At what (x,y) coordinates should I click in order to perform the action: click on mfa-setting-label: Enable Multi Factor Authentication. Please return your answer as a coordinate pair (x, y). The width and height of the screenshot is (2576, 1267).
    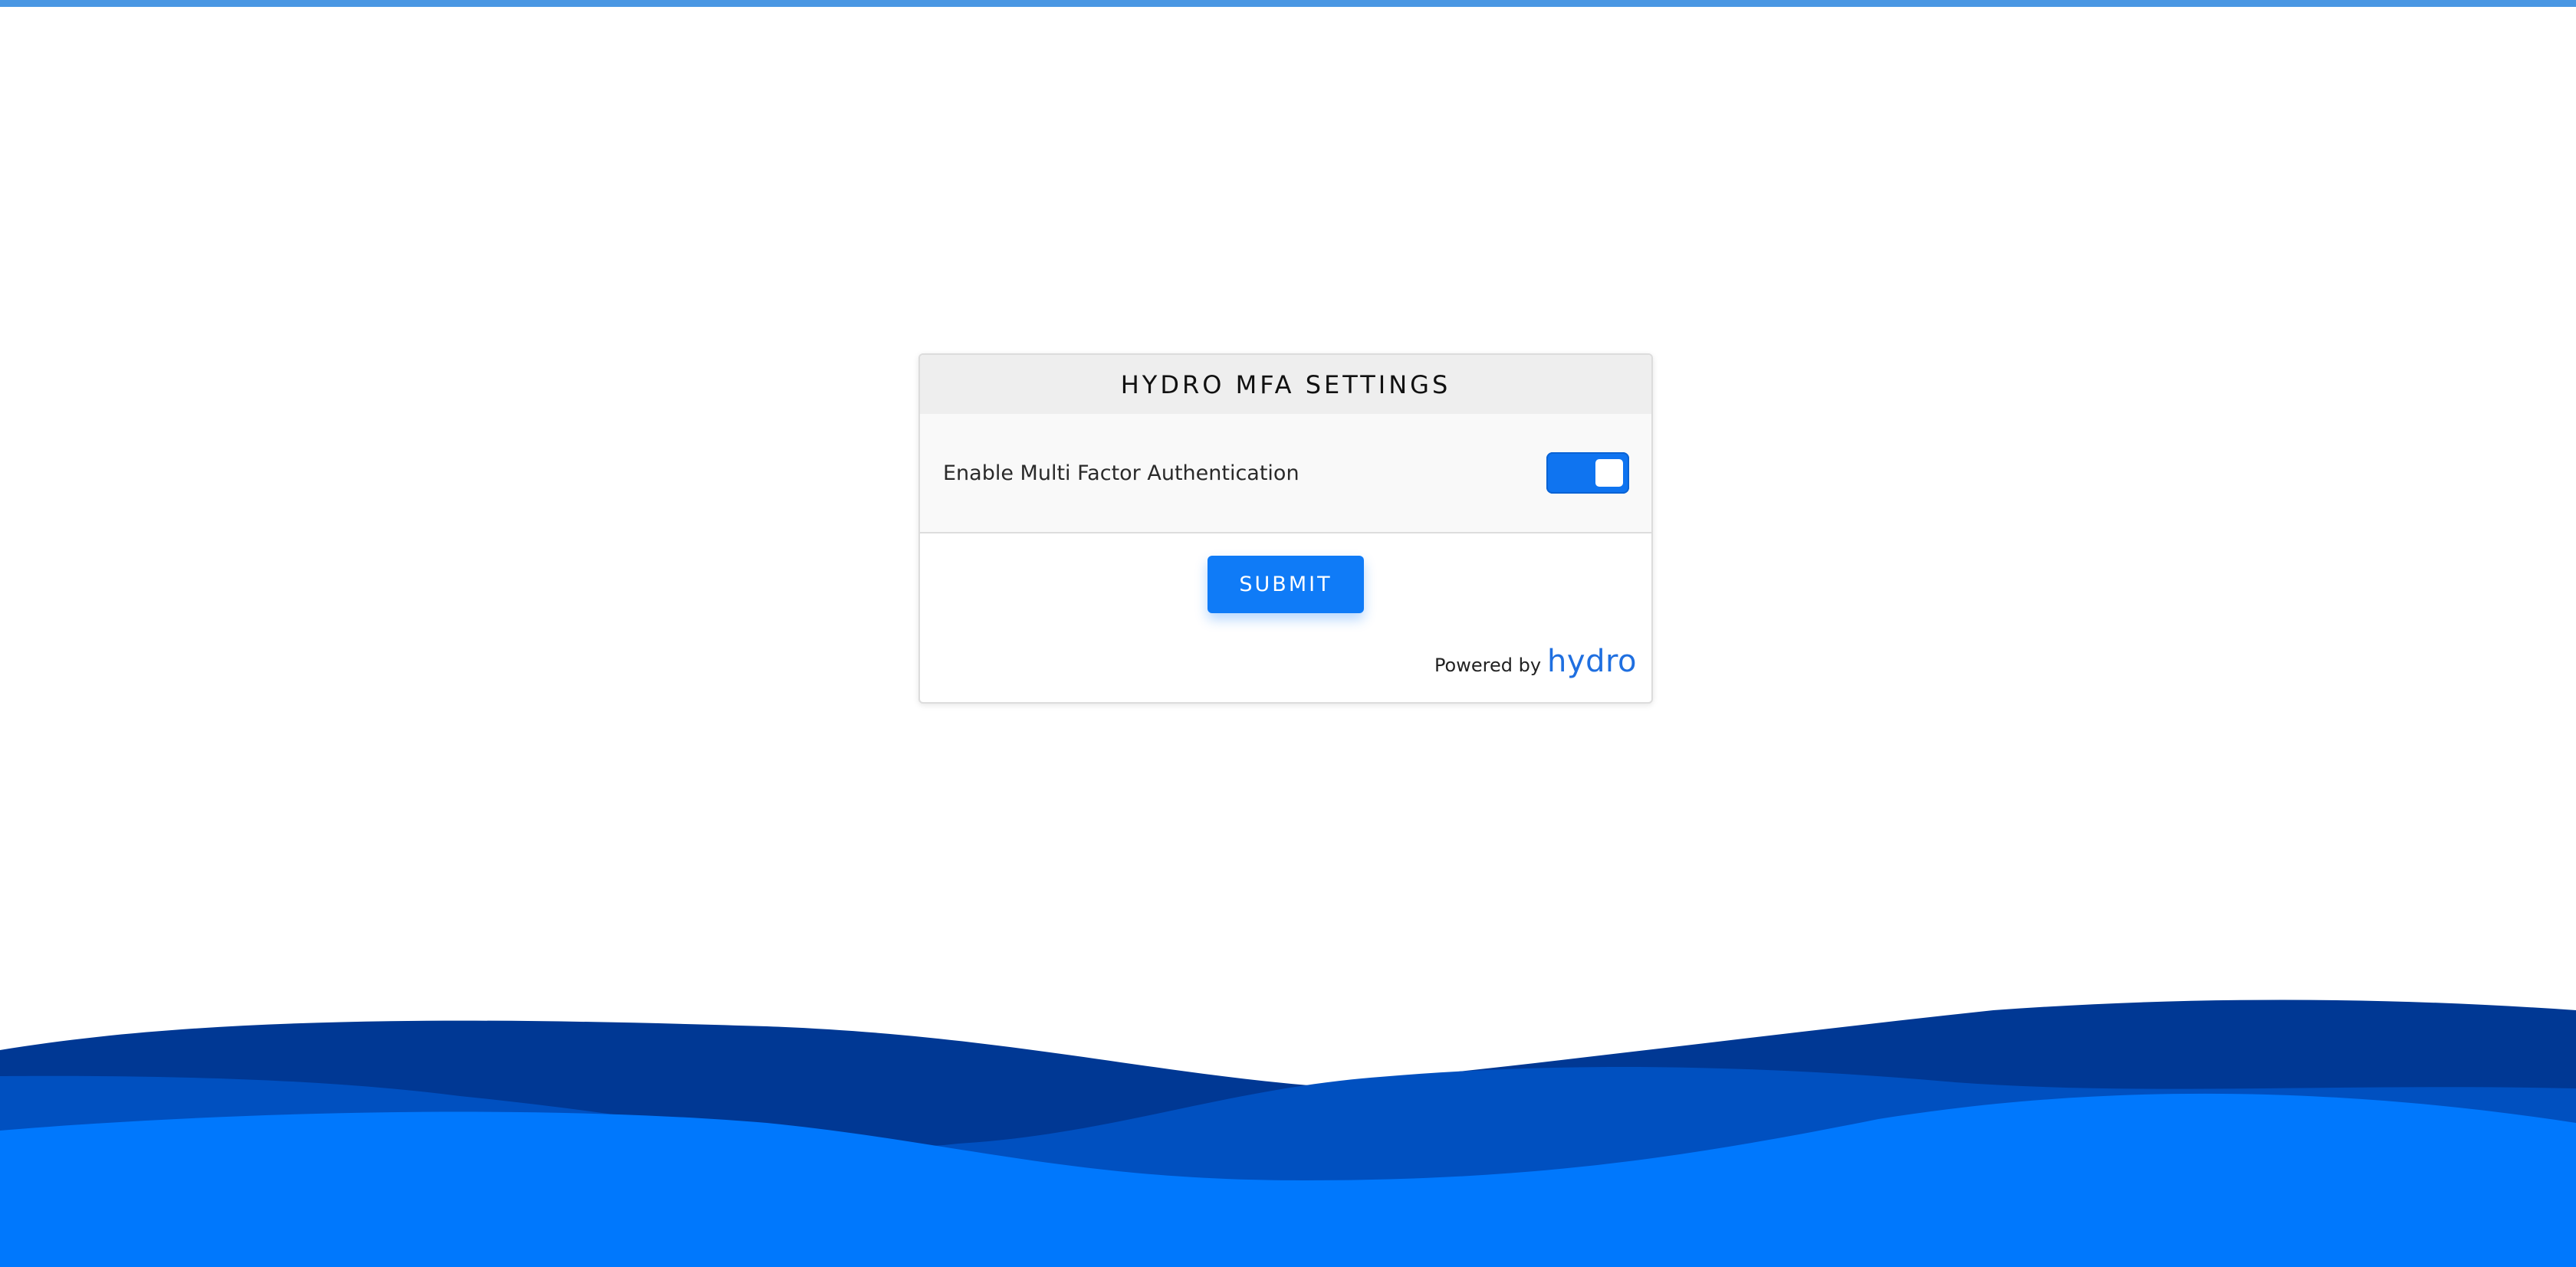
    Looking at the image, I should click on (1121, 473).